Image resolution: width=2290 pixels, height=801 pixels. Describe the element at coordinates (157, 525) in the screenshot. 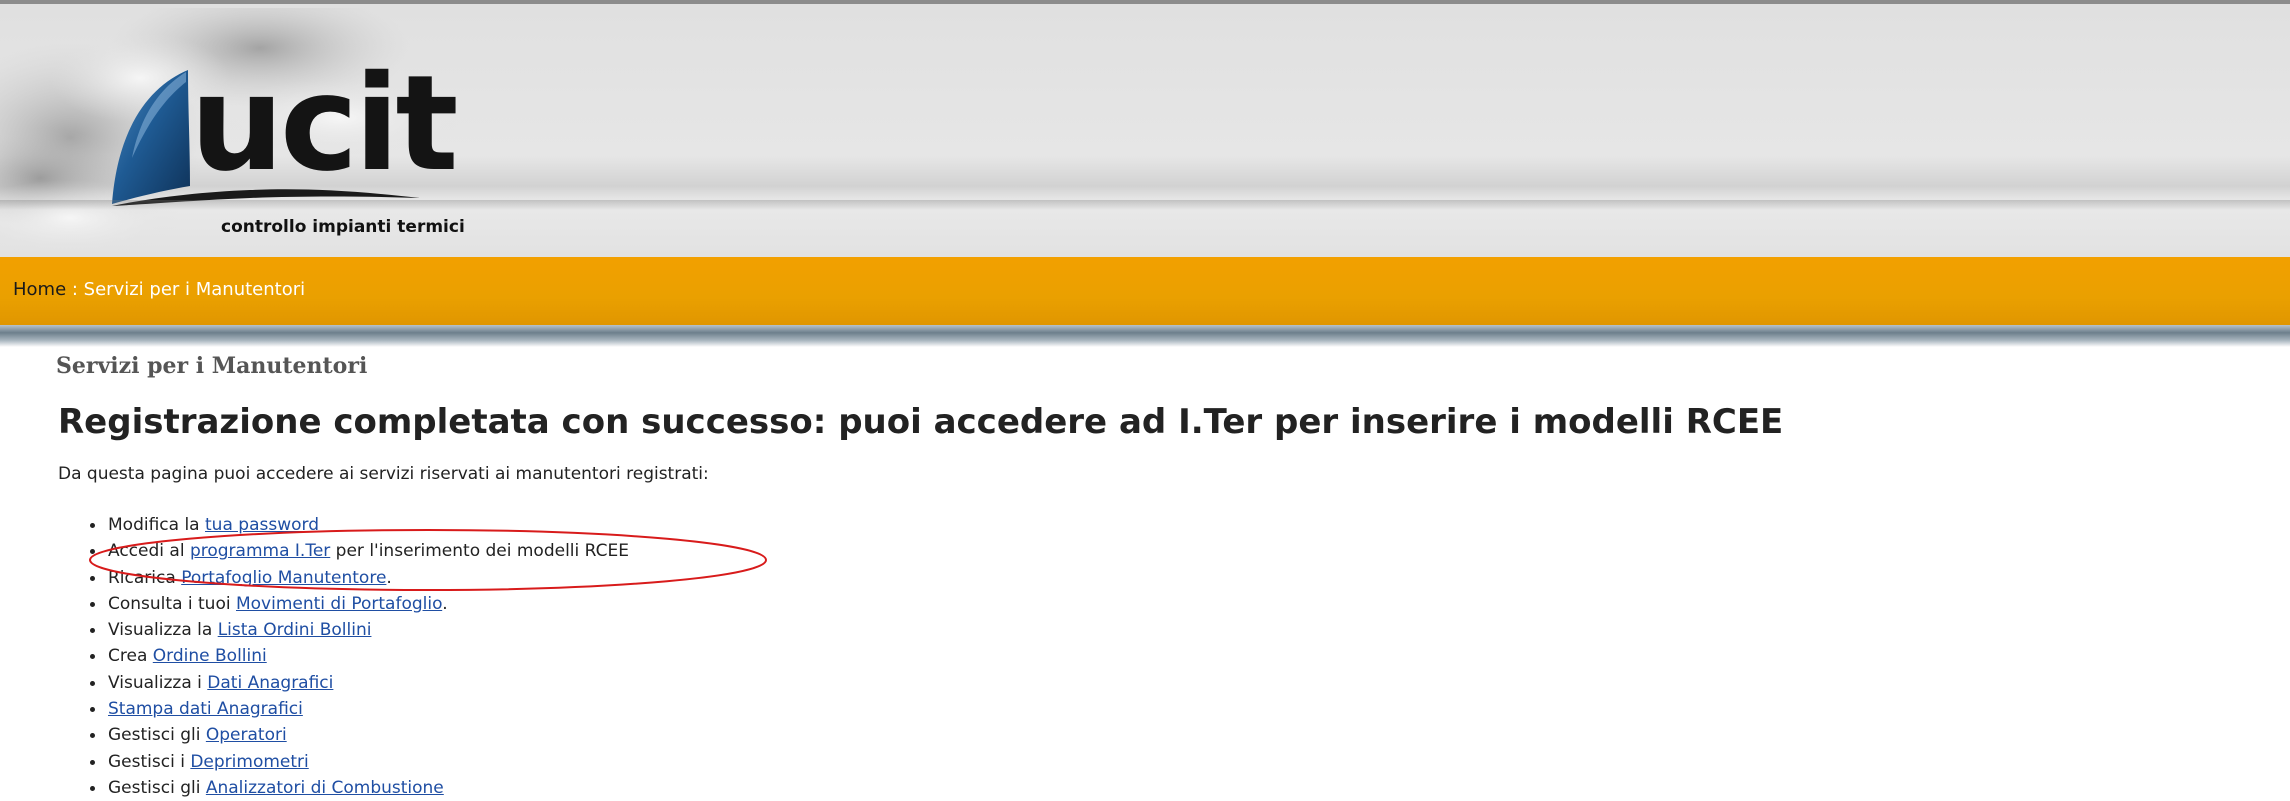

I see `item-prefix: Modifica la` at that location.